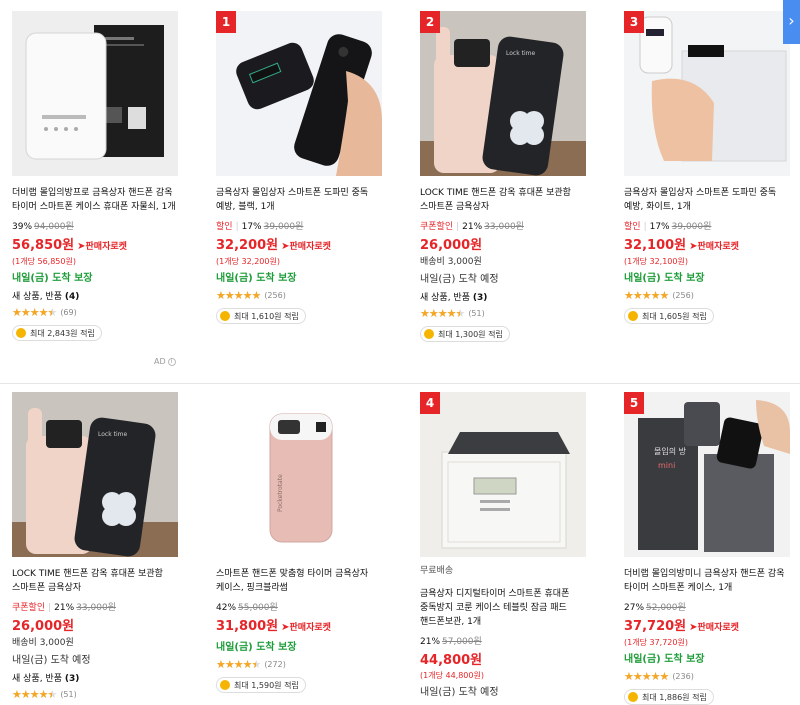  Describe the element at coordinates (285, 246) in the screenshot. I see `rocket-icon: ➤` at that location.